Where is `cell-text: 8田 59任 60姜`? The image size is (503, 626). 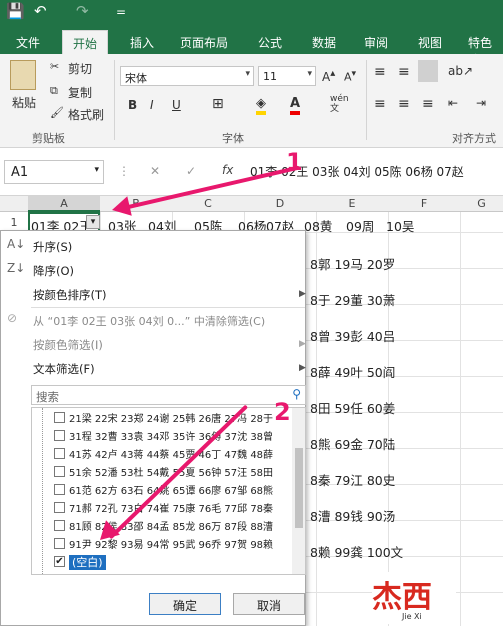 cell-text: 8田 59任 60姜 is located at coordinates (352, 407).